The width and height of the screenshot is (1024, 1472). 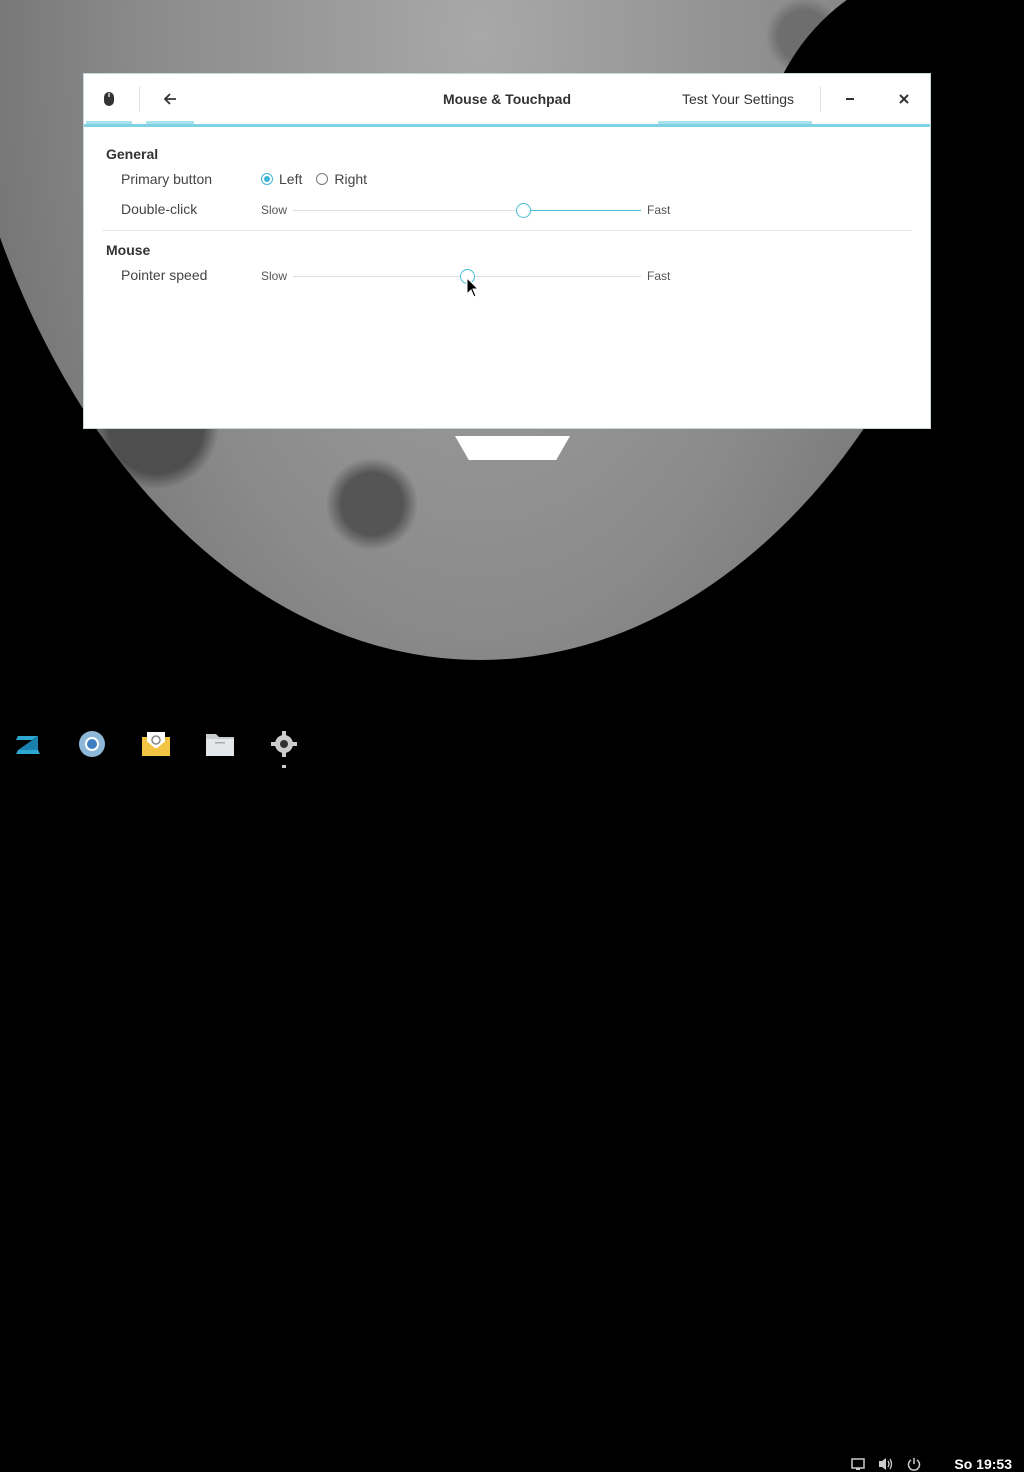 I want to click on settings-icon, so click(x=284, y=744).